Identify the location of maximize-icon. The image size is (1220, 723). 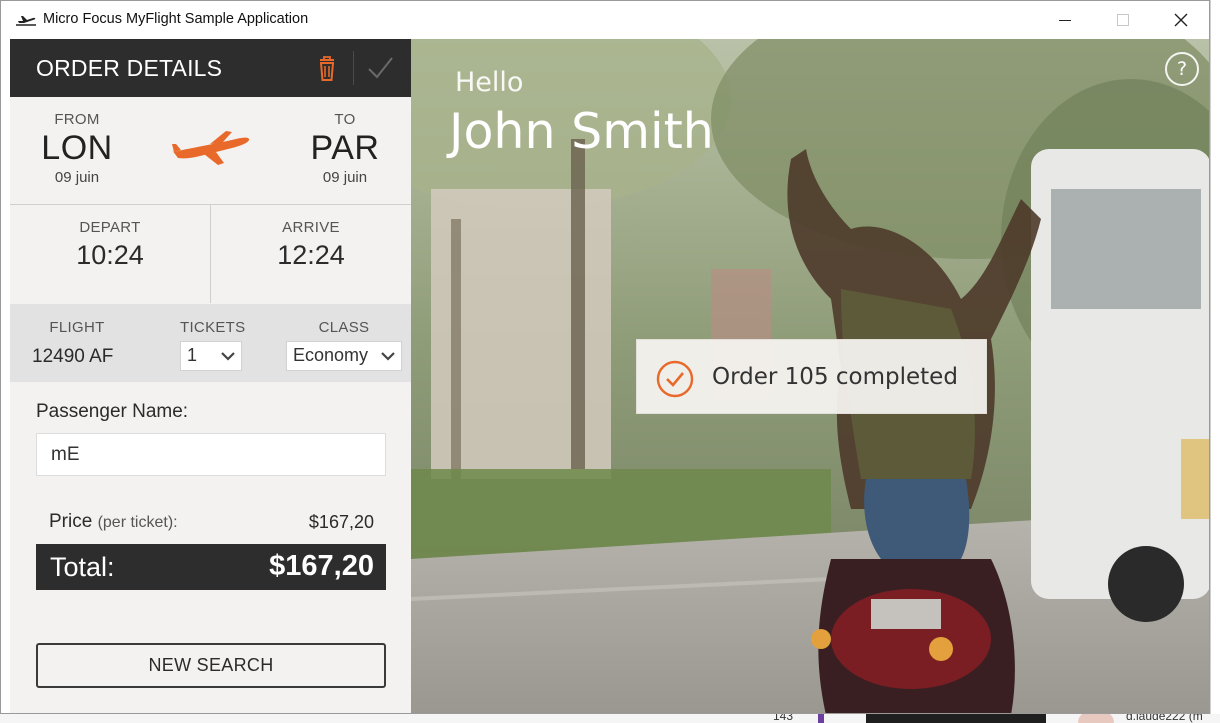
(1123, 20).